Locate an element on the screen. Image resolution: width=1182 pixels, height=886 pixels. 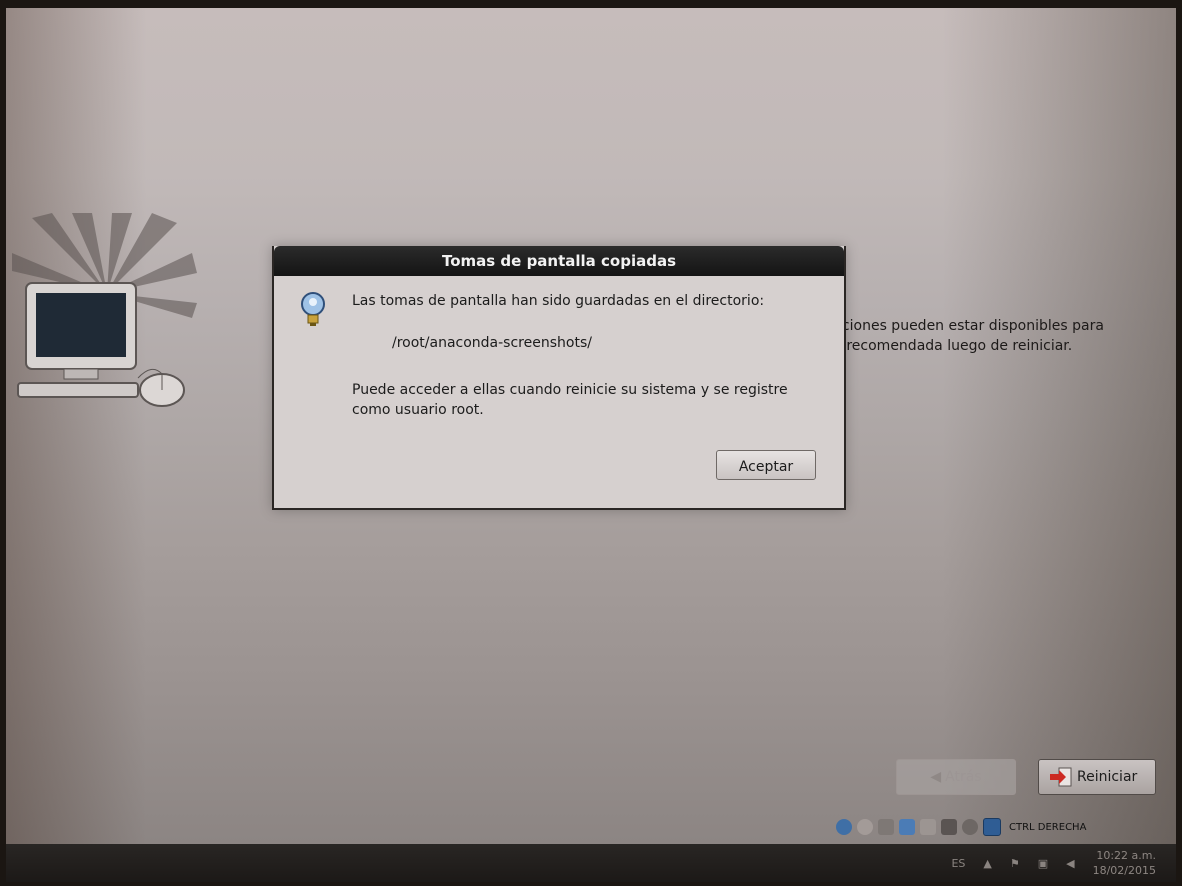
clock-date: 18/02/2015 is located at coordinates (1124, 870).